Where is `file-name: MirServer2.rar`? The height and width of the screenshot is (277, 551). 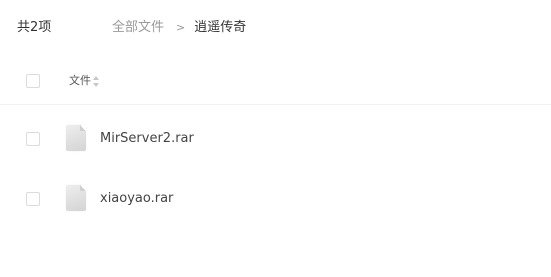 file-name: MirServer2.rar is located at coordinates (147, 139).